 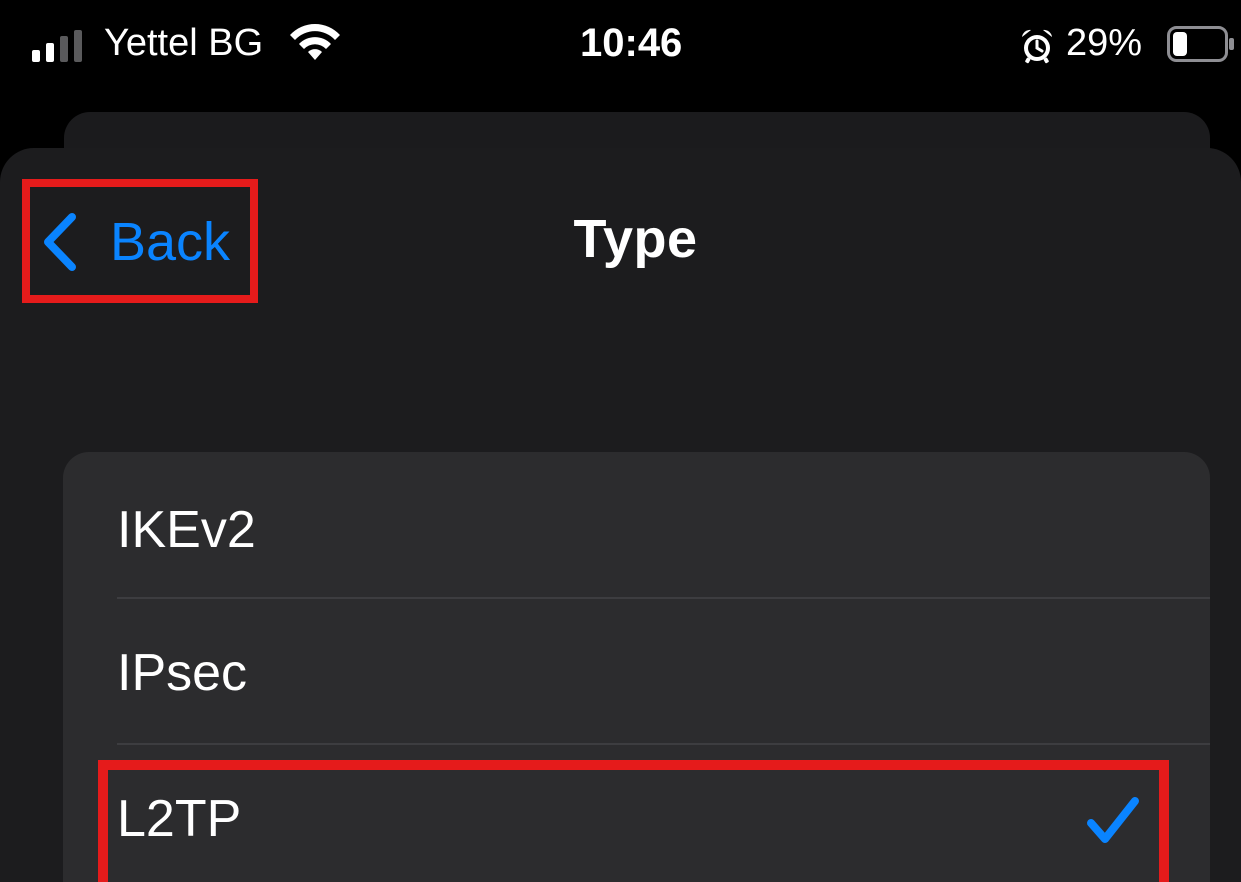 I want to click on option-label: IKEv2, so click(x=186, y=530).